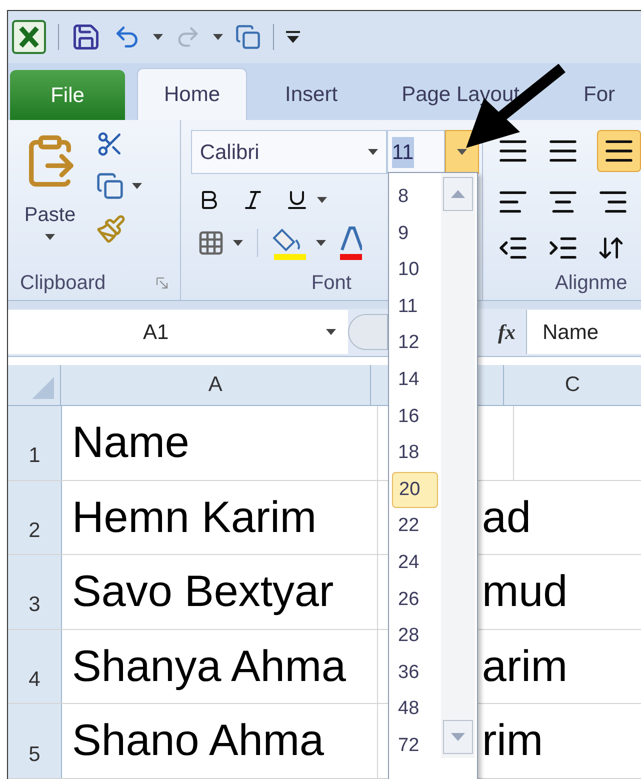 This screenshot has width=641, height=779. What do you see at coordinates (63, 283) in the screenshot?
I see `group-label: Clipboard` at bounding box center [63, 283].